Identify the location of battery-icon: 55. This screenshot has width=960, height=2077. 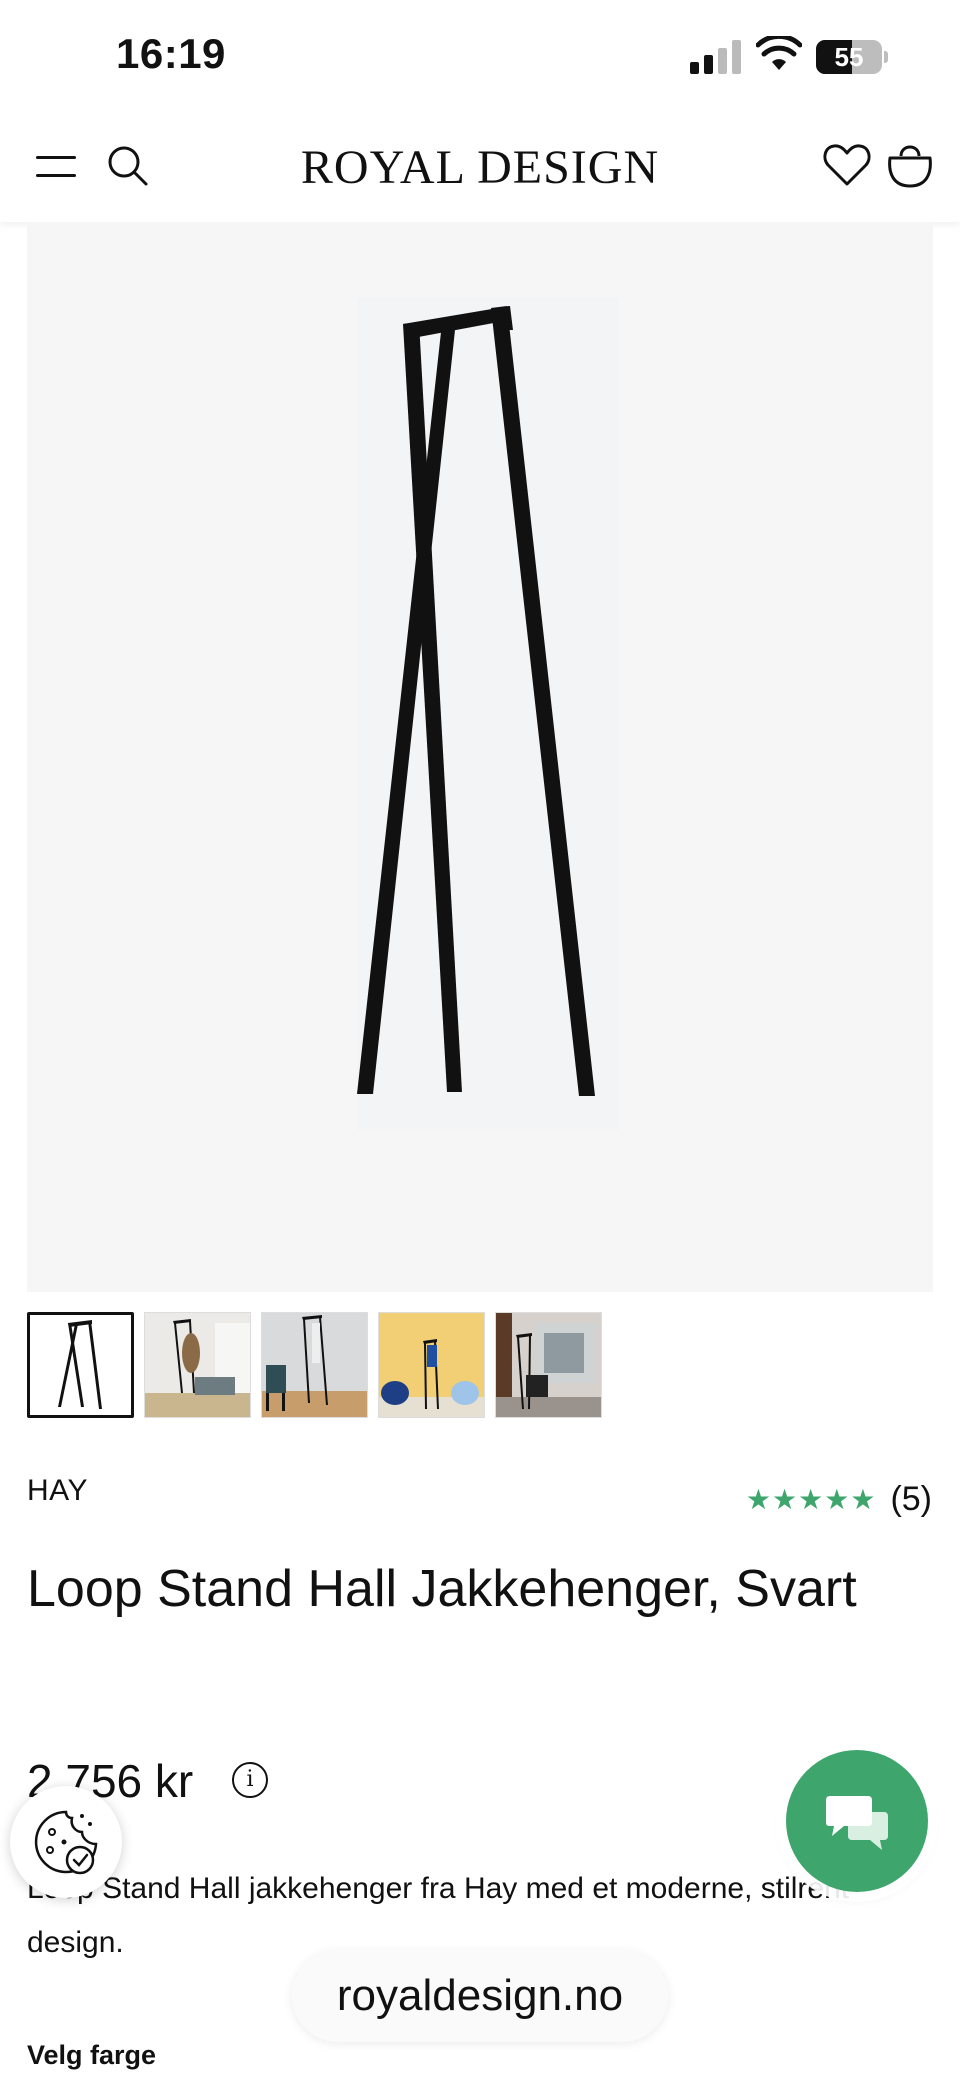
(852, 57).